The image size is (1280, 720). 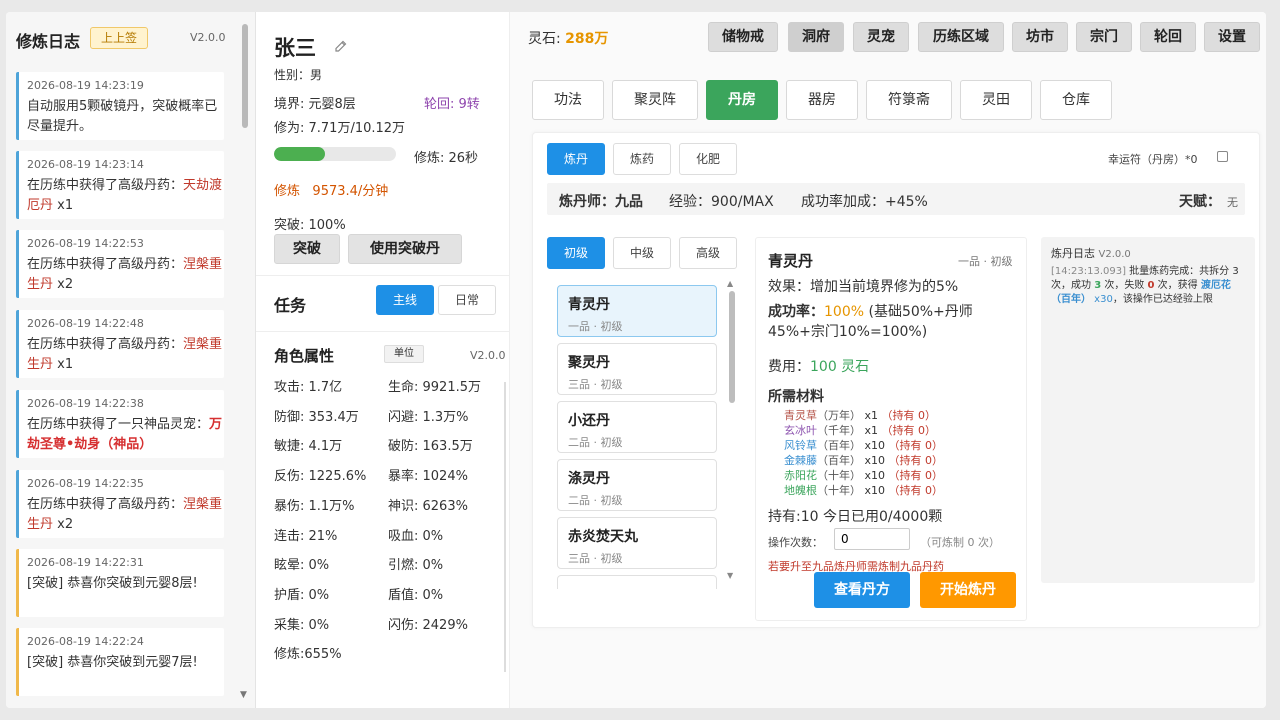 What do you see at coordinates (860, 415) in the screenshot?
I see `material-item: 青灵草（万年） x1 （持有 0）` at bounding box center [860, 415].